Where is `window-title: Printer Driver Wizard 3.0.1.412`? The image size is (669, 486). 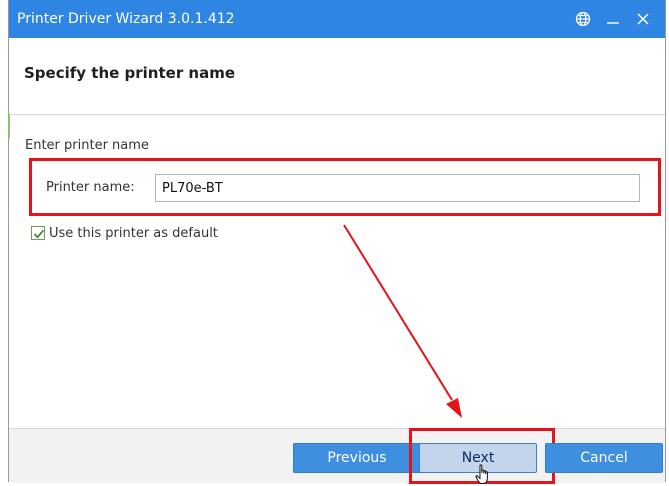
window-title: Printer Driver Wizard 3.0.1.412 is located at coordinates (126, 19).